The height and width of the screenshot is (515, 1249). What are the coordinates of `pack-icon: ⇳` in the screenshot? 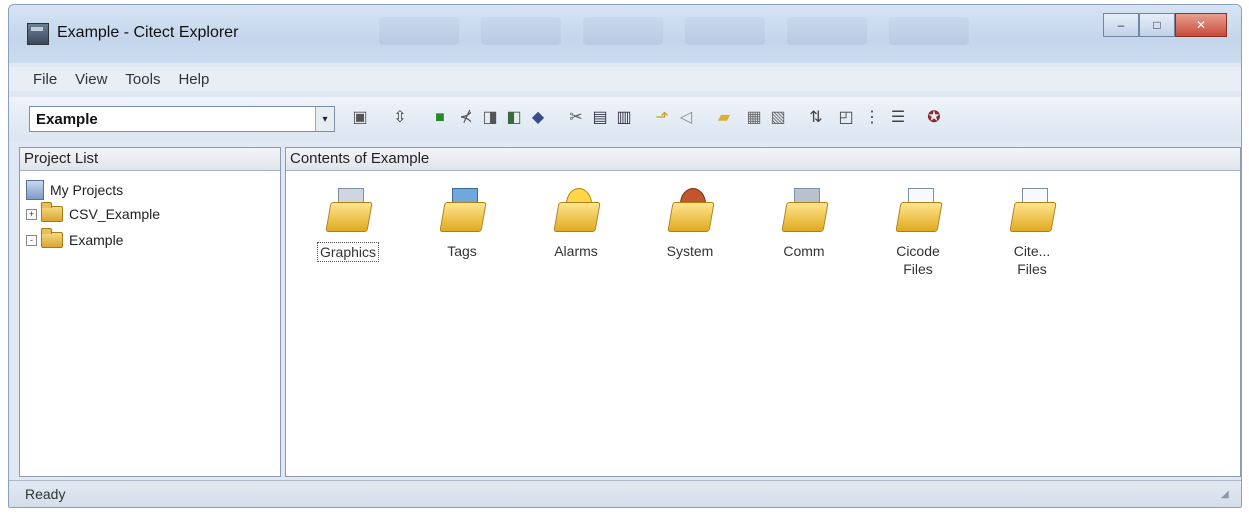 It's located at (400, 118).